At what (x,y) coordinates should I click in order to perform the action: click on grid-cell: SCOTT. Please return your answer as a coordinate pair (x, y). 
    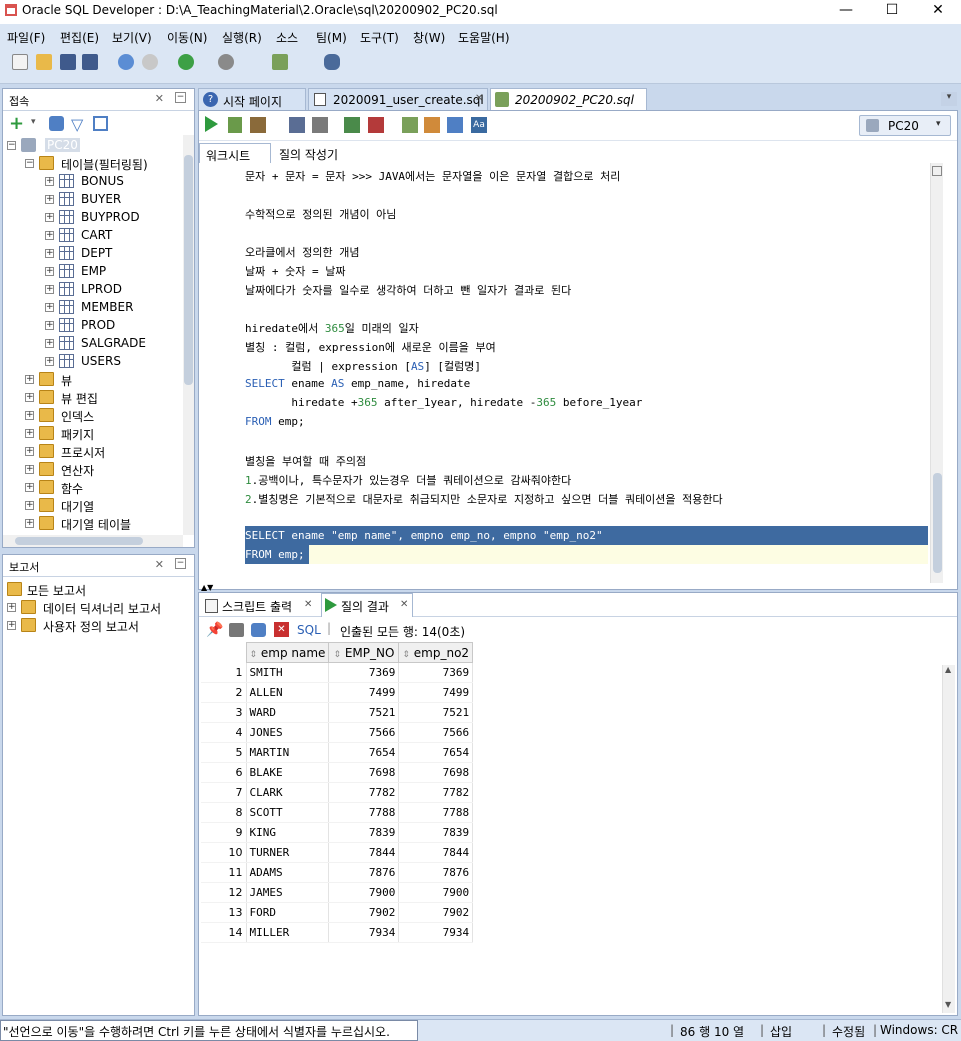
    Looking at the image, I should click on (288, 812).